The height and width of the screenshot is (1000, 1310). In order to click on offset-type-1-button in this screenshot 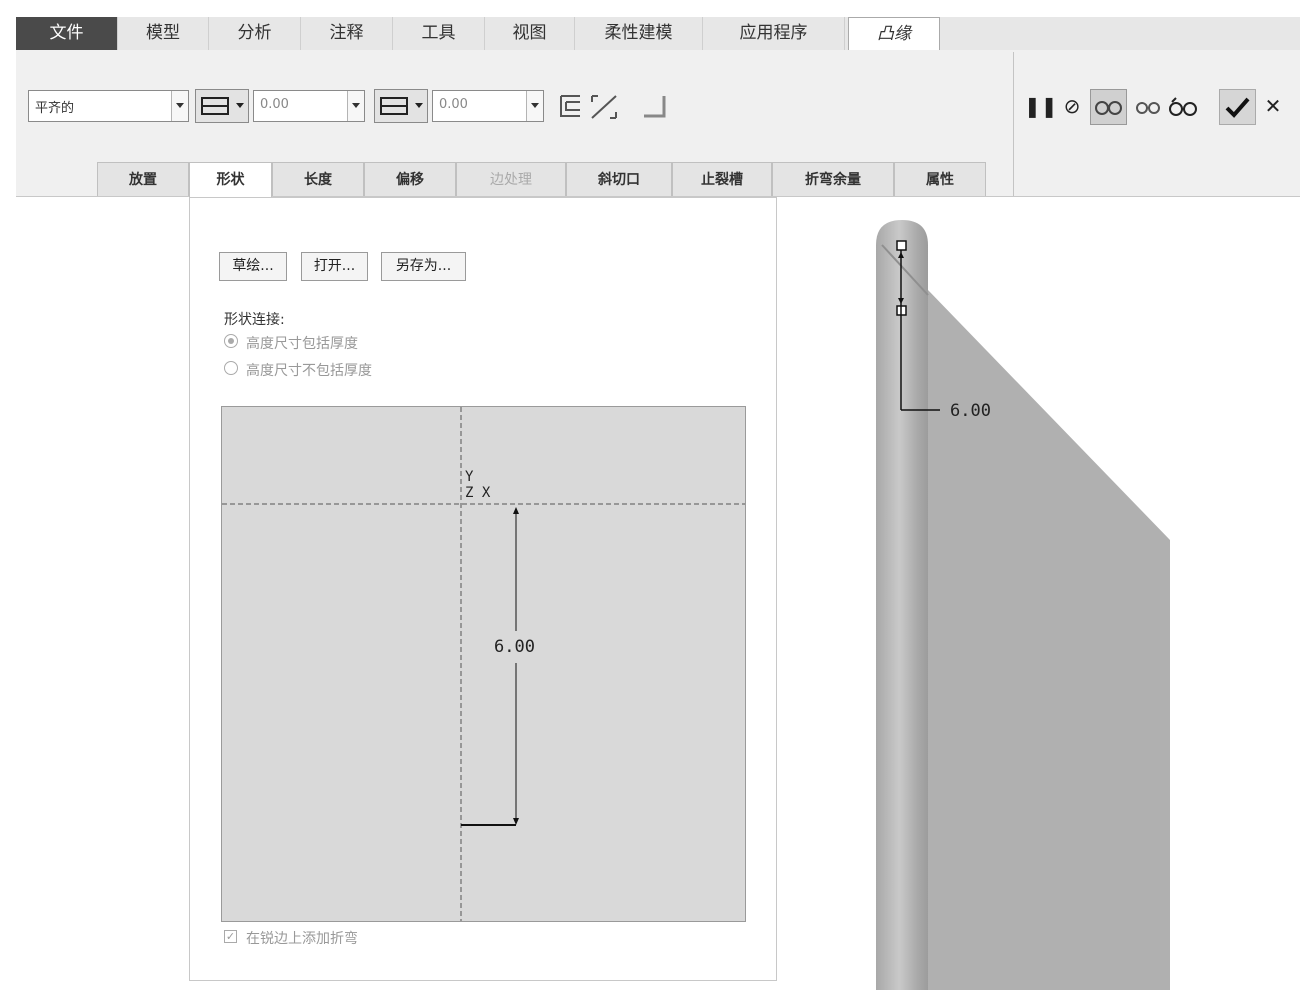, I will do `click(222, 106)`.